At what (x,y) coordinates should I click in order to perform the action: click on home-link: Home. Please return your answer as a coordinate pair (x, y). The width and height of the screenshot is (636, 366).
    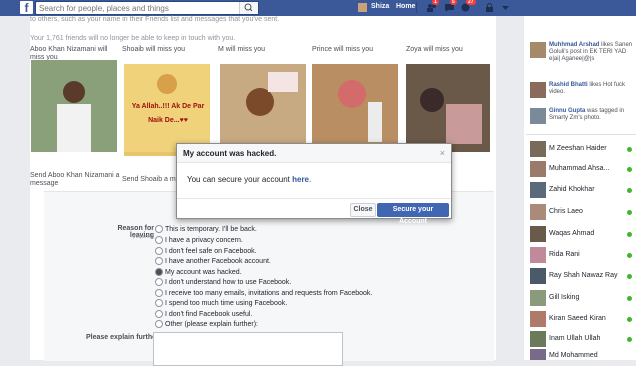
    Looking at the image, I should click on (405, 6).